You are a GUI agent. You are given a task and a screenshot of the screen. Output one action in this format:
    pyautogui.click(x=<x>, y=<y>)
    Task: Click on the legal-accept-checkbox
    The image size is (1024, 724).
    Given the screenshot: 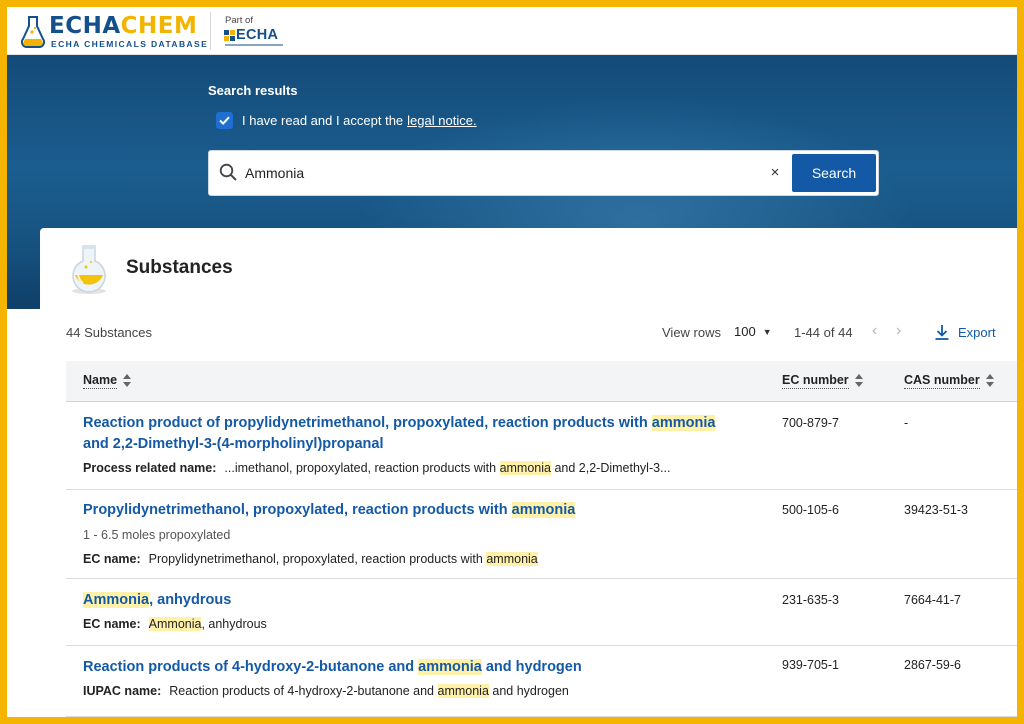 What is the action you would take?
    pyautogui.click(x=224, y=120)
    